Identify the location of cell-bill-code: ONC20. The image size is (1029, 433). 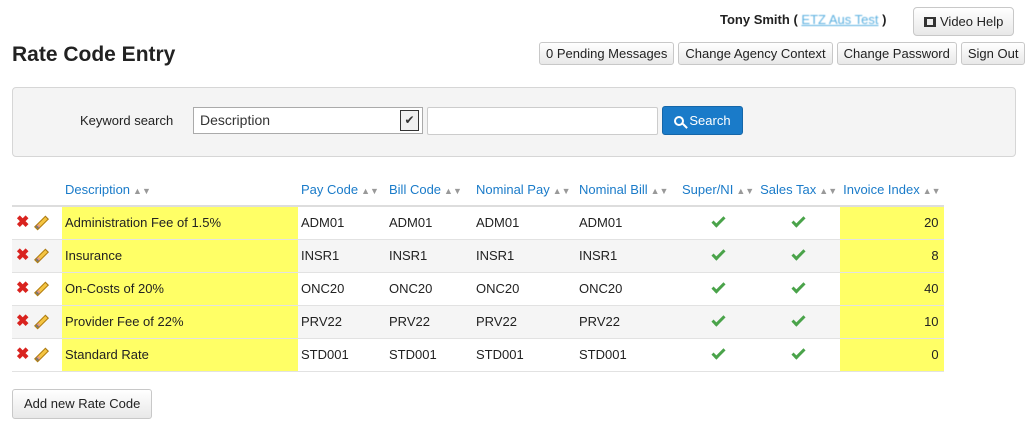
(429, 289).